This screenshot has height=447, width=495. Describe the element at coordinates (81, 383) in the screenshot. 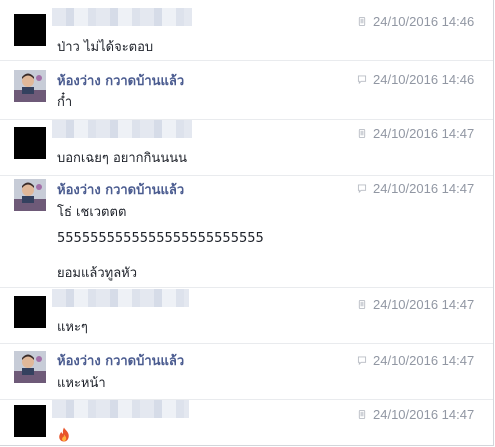

I see `message-text: แหะหน้า` at that location.